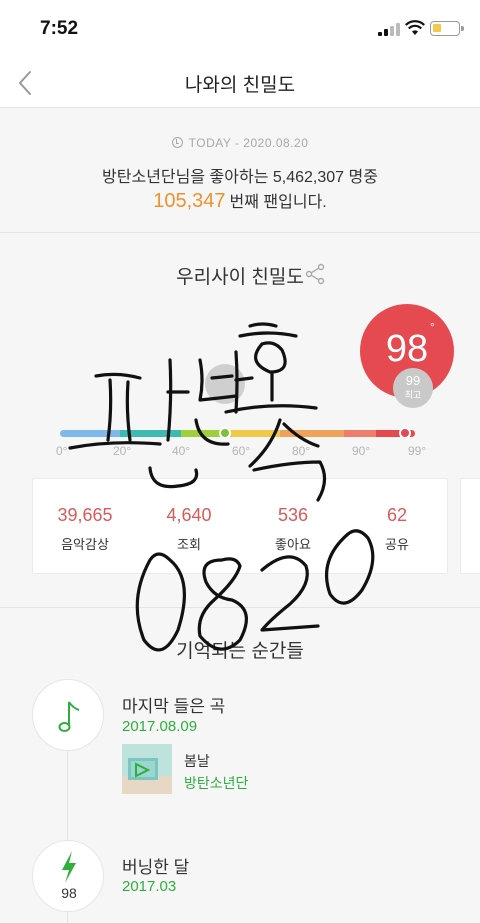 The image size is (480, 923). I want to click on fan-count-text: 방탄소년단님을 좋아하는 5,462,307 명중, so click(240, 177).